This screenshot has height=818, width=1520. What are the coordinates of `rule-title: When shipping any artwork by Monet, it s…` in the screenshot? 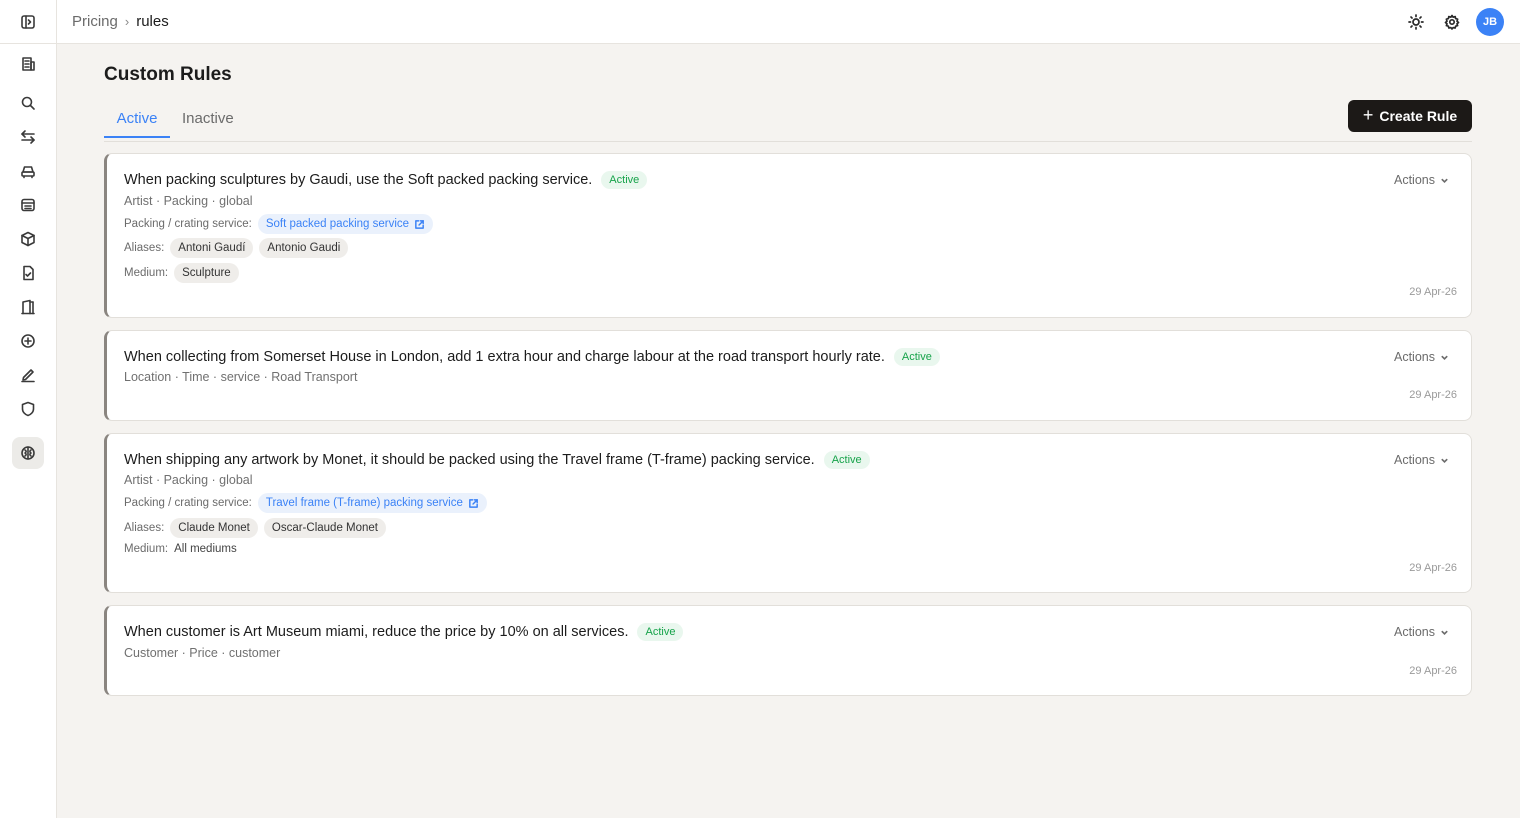 It's located at (469, 460).